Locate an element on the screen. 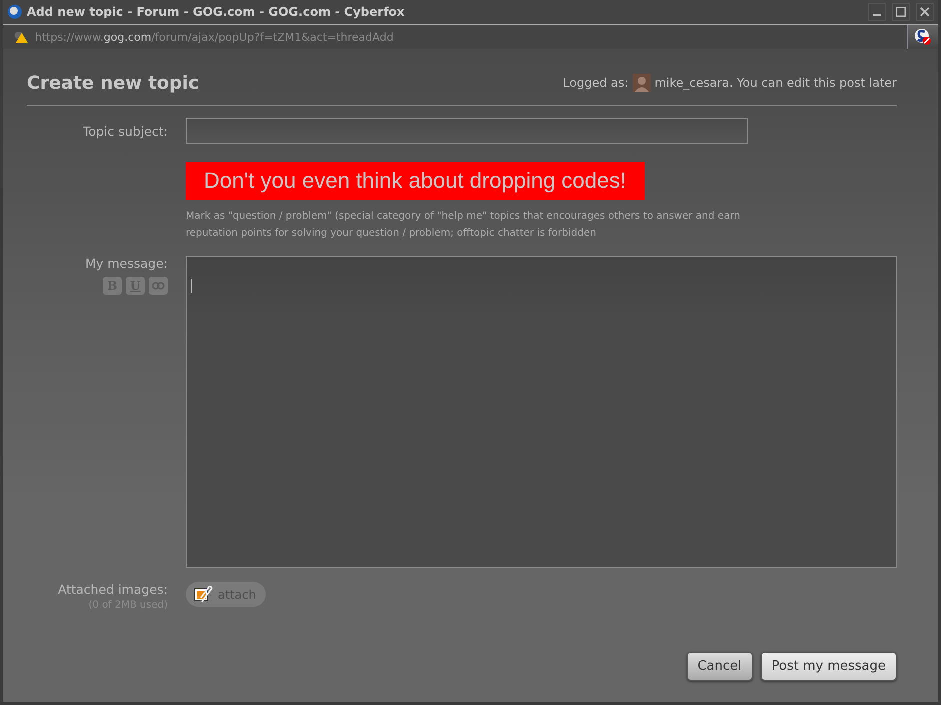 The width and height of the screenshot is (941, 705). maximize-button is located at coordinates (901, 12).